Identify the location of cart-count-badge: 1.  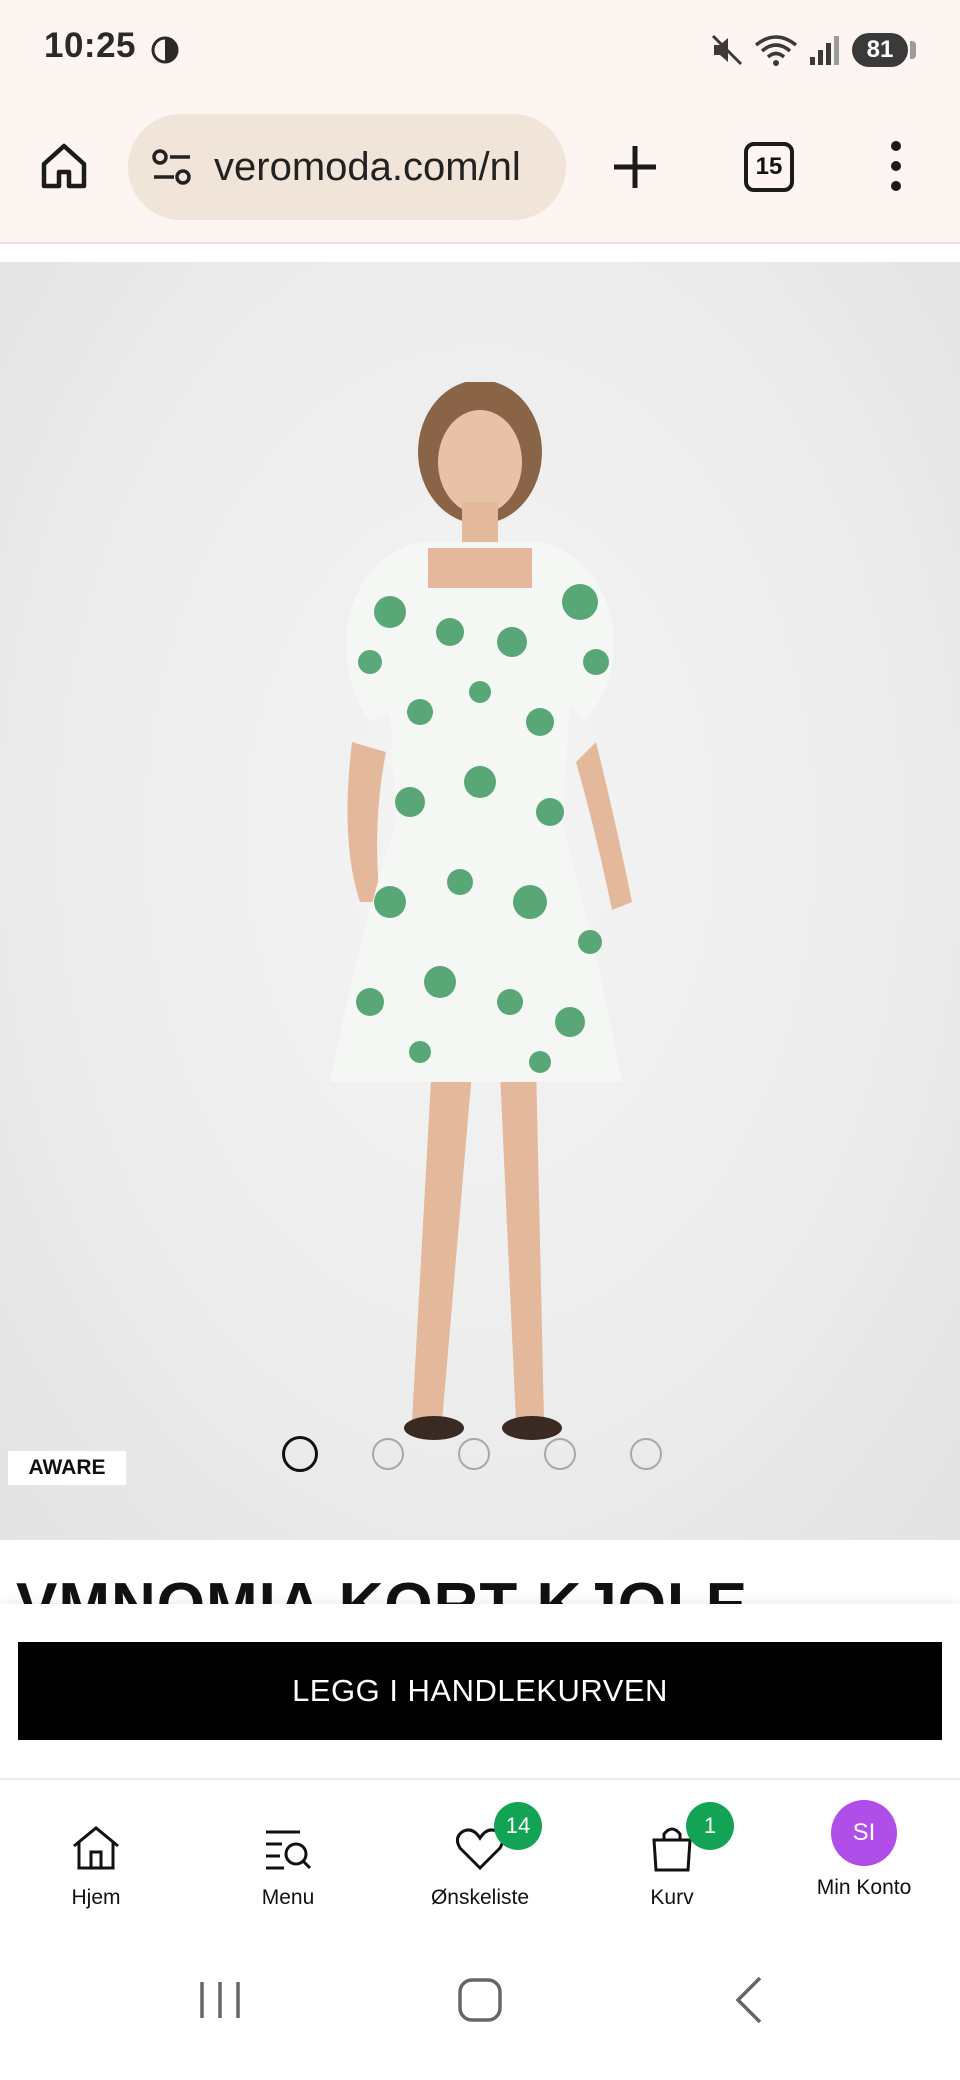
(710, 1826).